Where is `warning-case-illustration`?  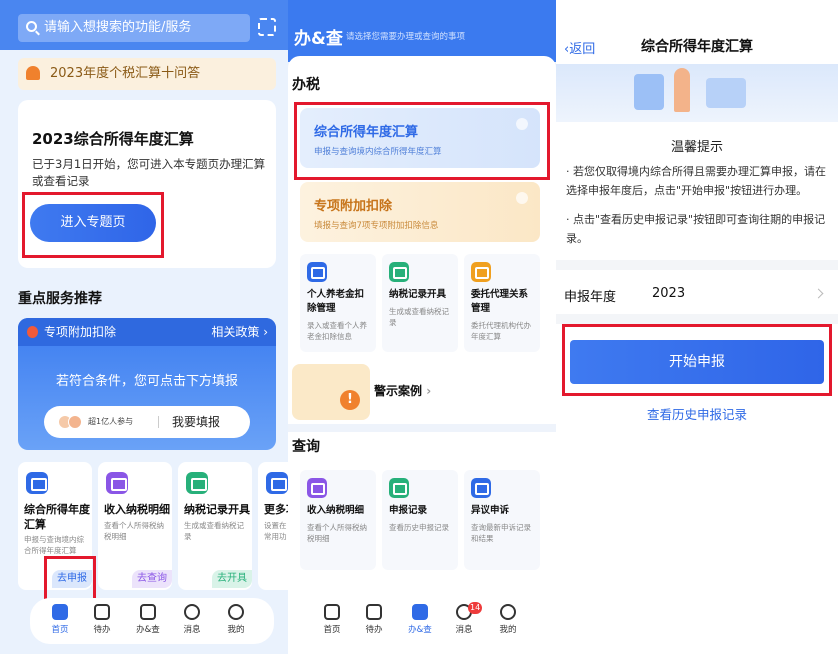 warning-case-illustration is located at coordinates (331, 392).